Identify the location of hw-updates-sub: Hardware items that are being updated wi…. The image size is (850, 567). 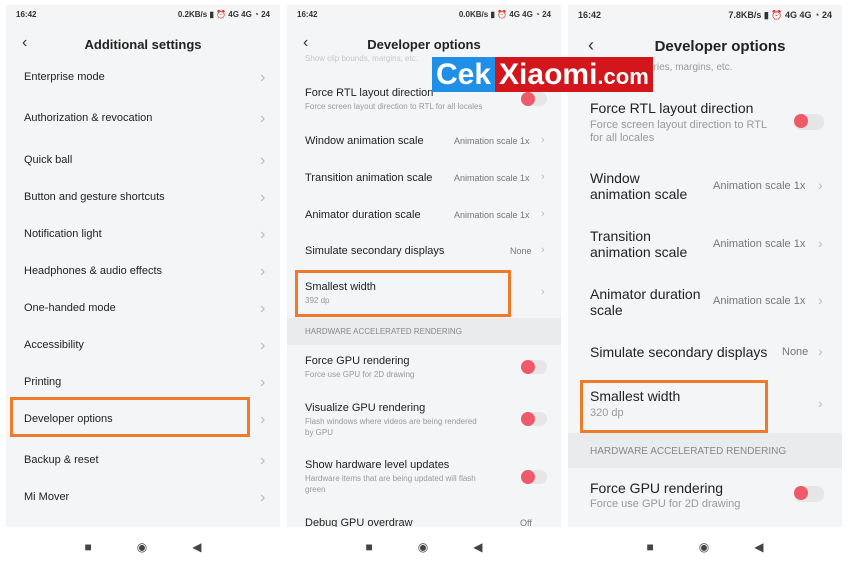
(390, 478).